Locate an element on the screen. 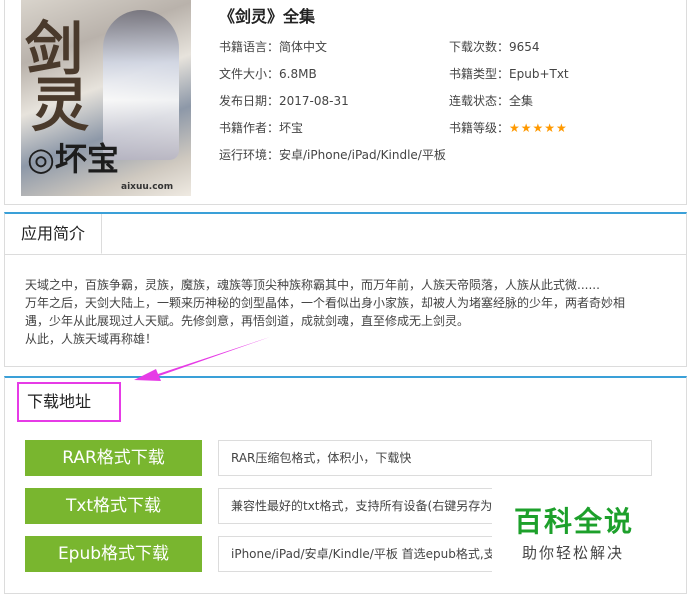  meta-value: 坏宝 is located at coordinates (291, 128).